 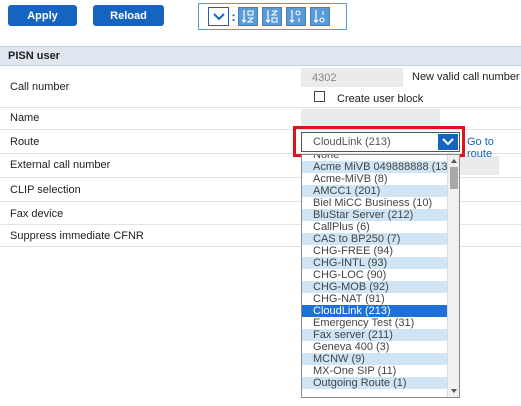 I want to click on sort-09-icon, so click(x=296, y=16).